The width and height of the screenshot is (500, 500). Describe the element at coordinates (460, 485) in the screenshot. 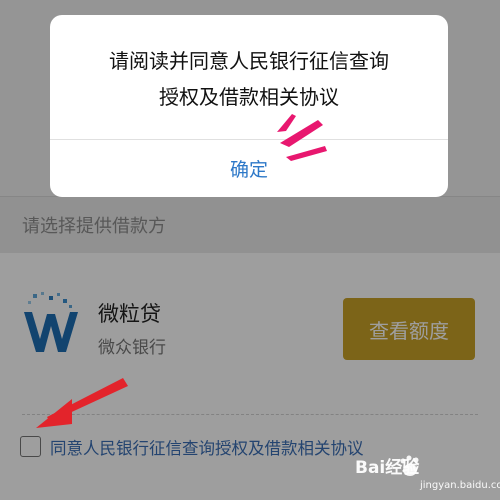

I see `watermark-url: jingyan.baidu.com` at that location.